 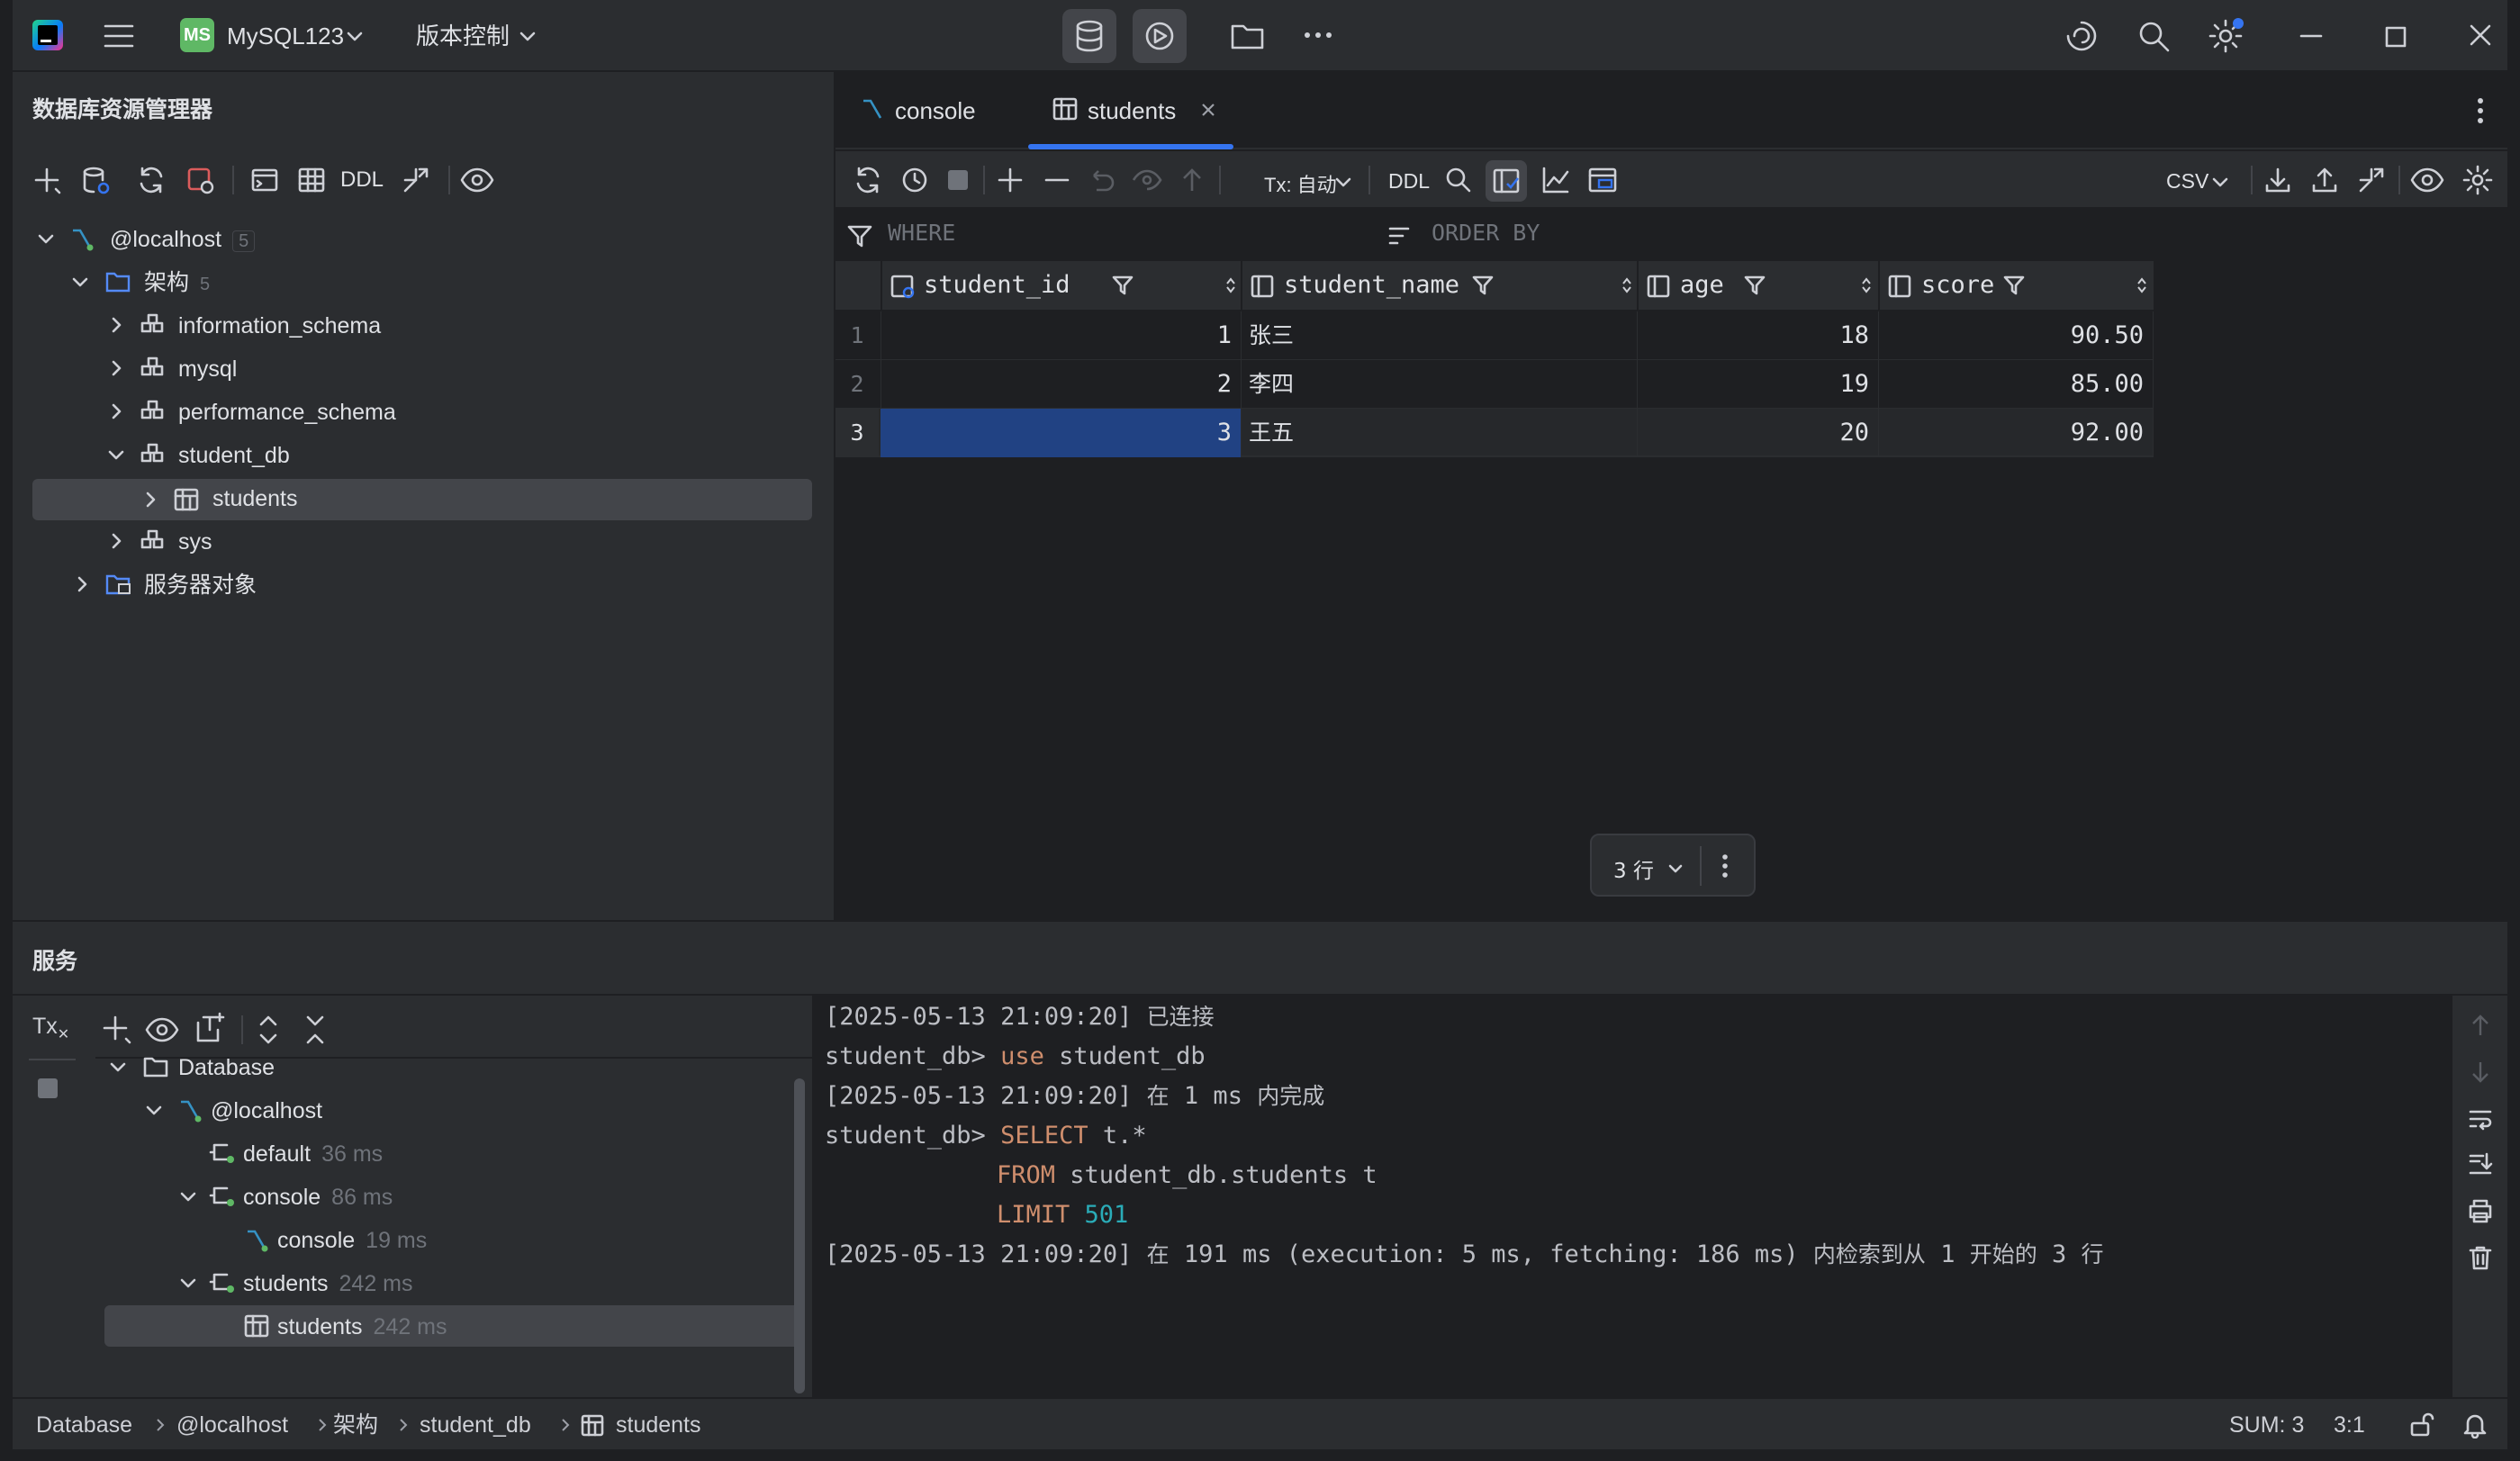 What do you see at coordinates (200, 180) in the screenshot?
I see `disconnect-icon` at bounding box center [200, 180].